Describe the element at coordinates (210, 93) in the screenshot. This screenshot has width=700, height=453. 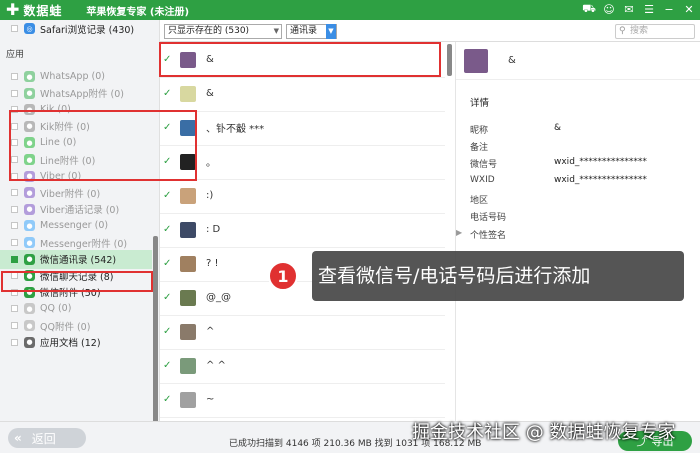
I see `contact-name: &` at that location.